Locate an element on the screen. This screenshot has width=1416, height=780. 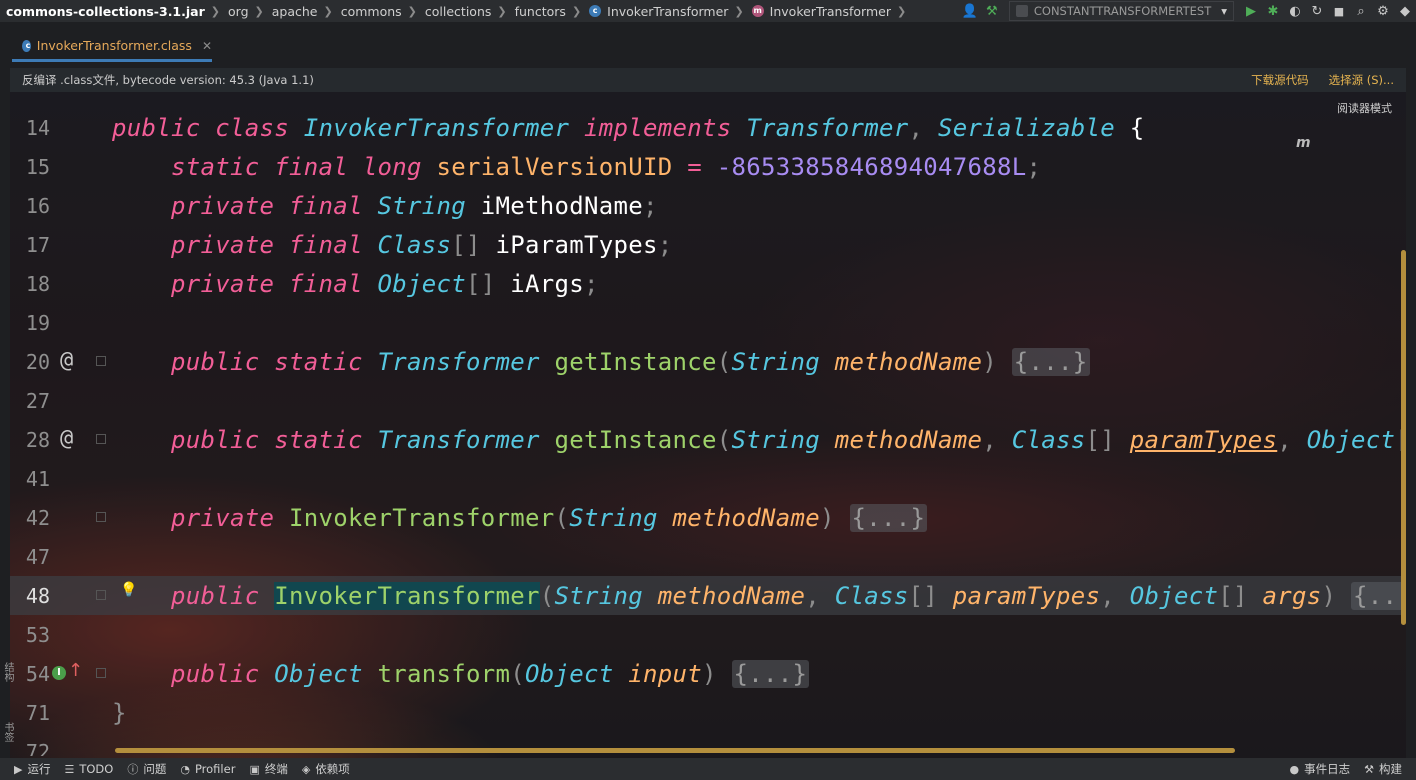
tab-invoker-transformer: c InvokerTransformer.class ✕ is located at coordinates (112, 47).